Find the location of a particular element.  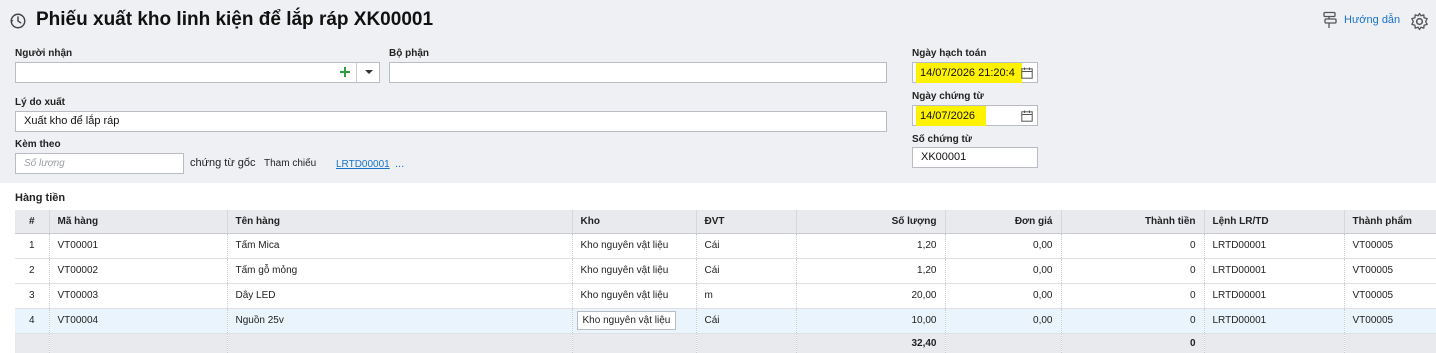

unit-cell: m is located at coordinates (746, 296).